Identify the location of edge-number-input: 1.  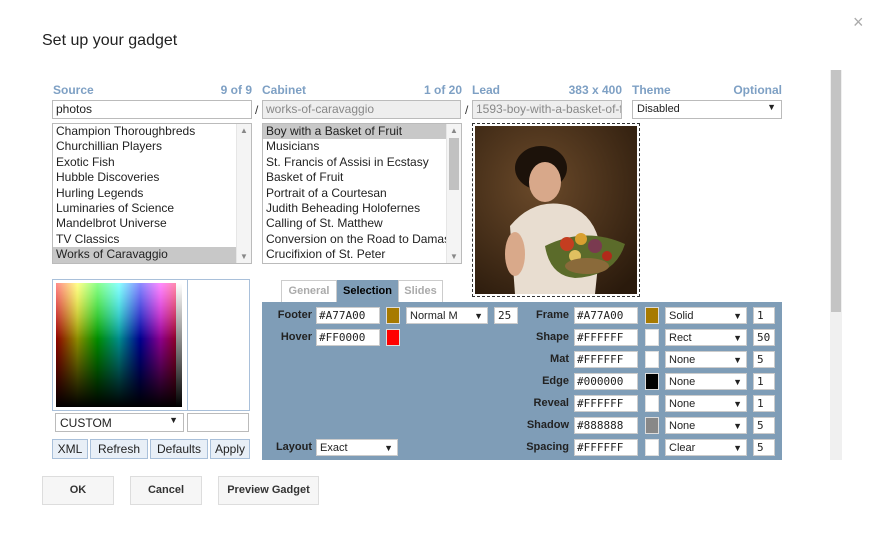
(764, 381).